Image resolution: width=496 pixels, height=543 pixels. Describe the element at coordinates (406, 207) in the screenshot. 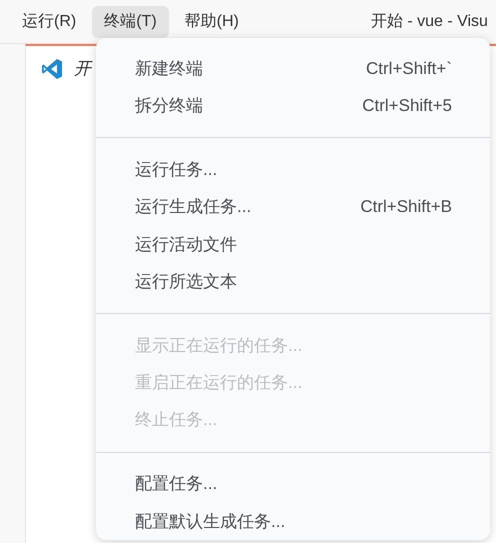

I see `shortcut-label: Ctrl+Shift+B` at that location.